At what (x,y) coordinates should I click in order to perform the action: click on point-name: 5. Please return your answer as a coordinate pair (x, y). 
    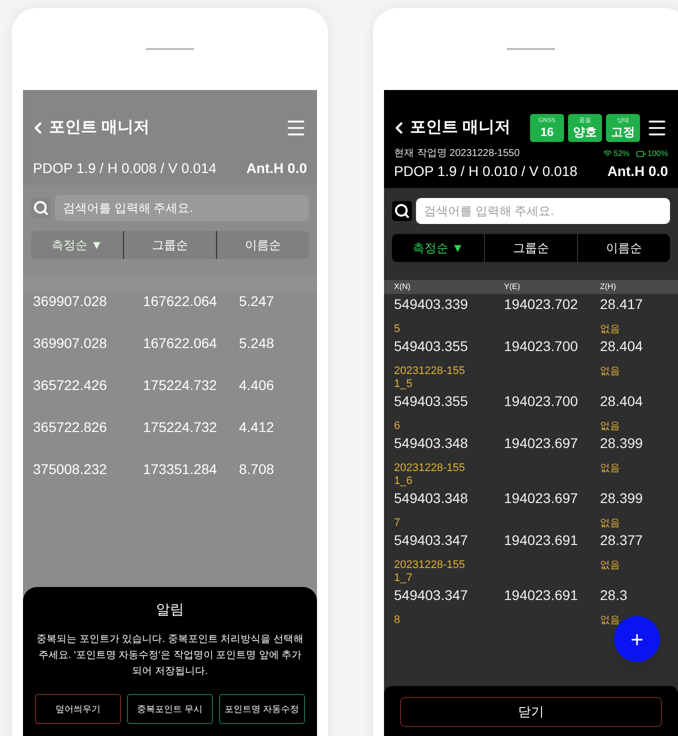
    Looking at the image, I should click on (398, 329).